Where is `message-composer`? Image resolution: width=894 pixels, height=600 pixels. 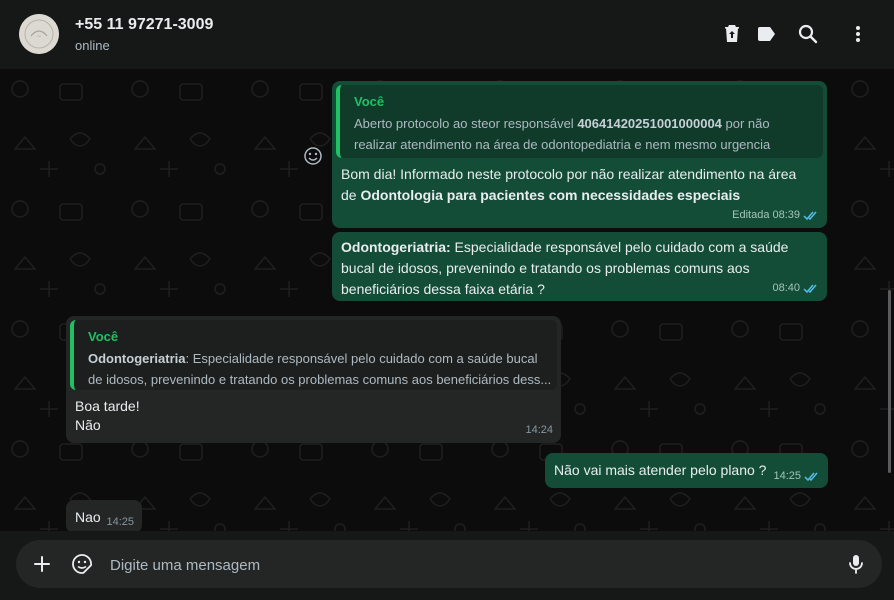
message-composer is located at coordinates (449, 565).